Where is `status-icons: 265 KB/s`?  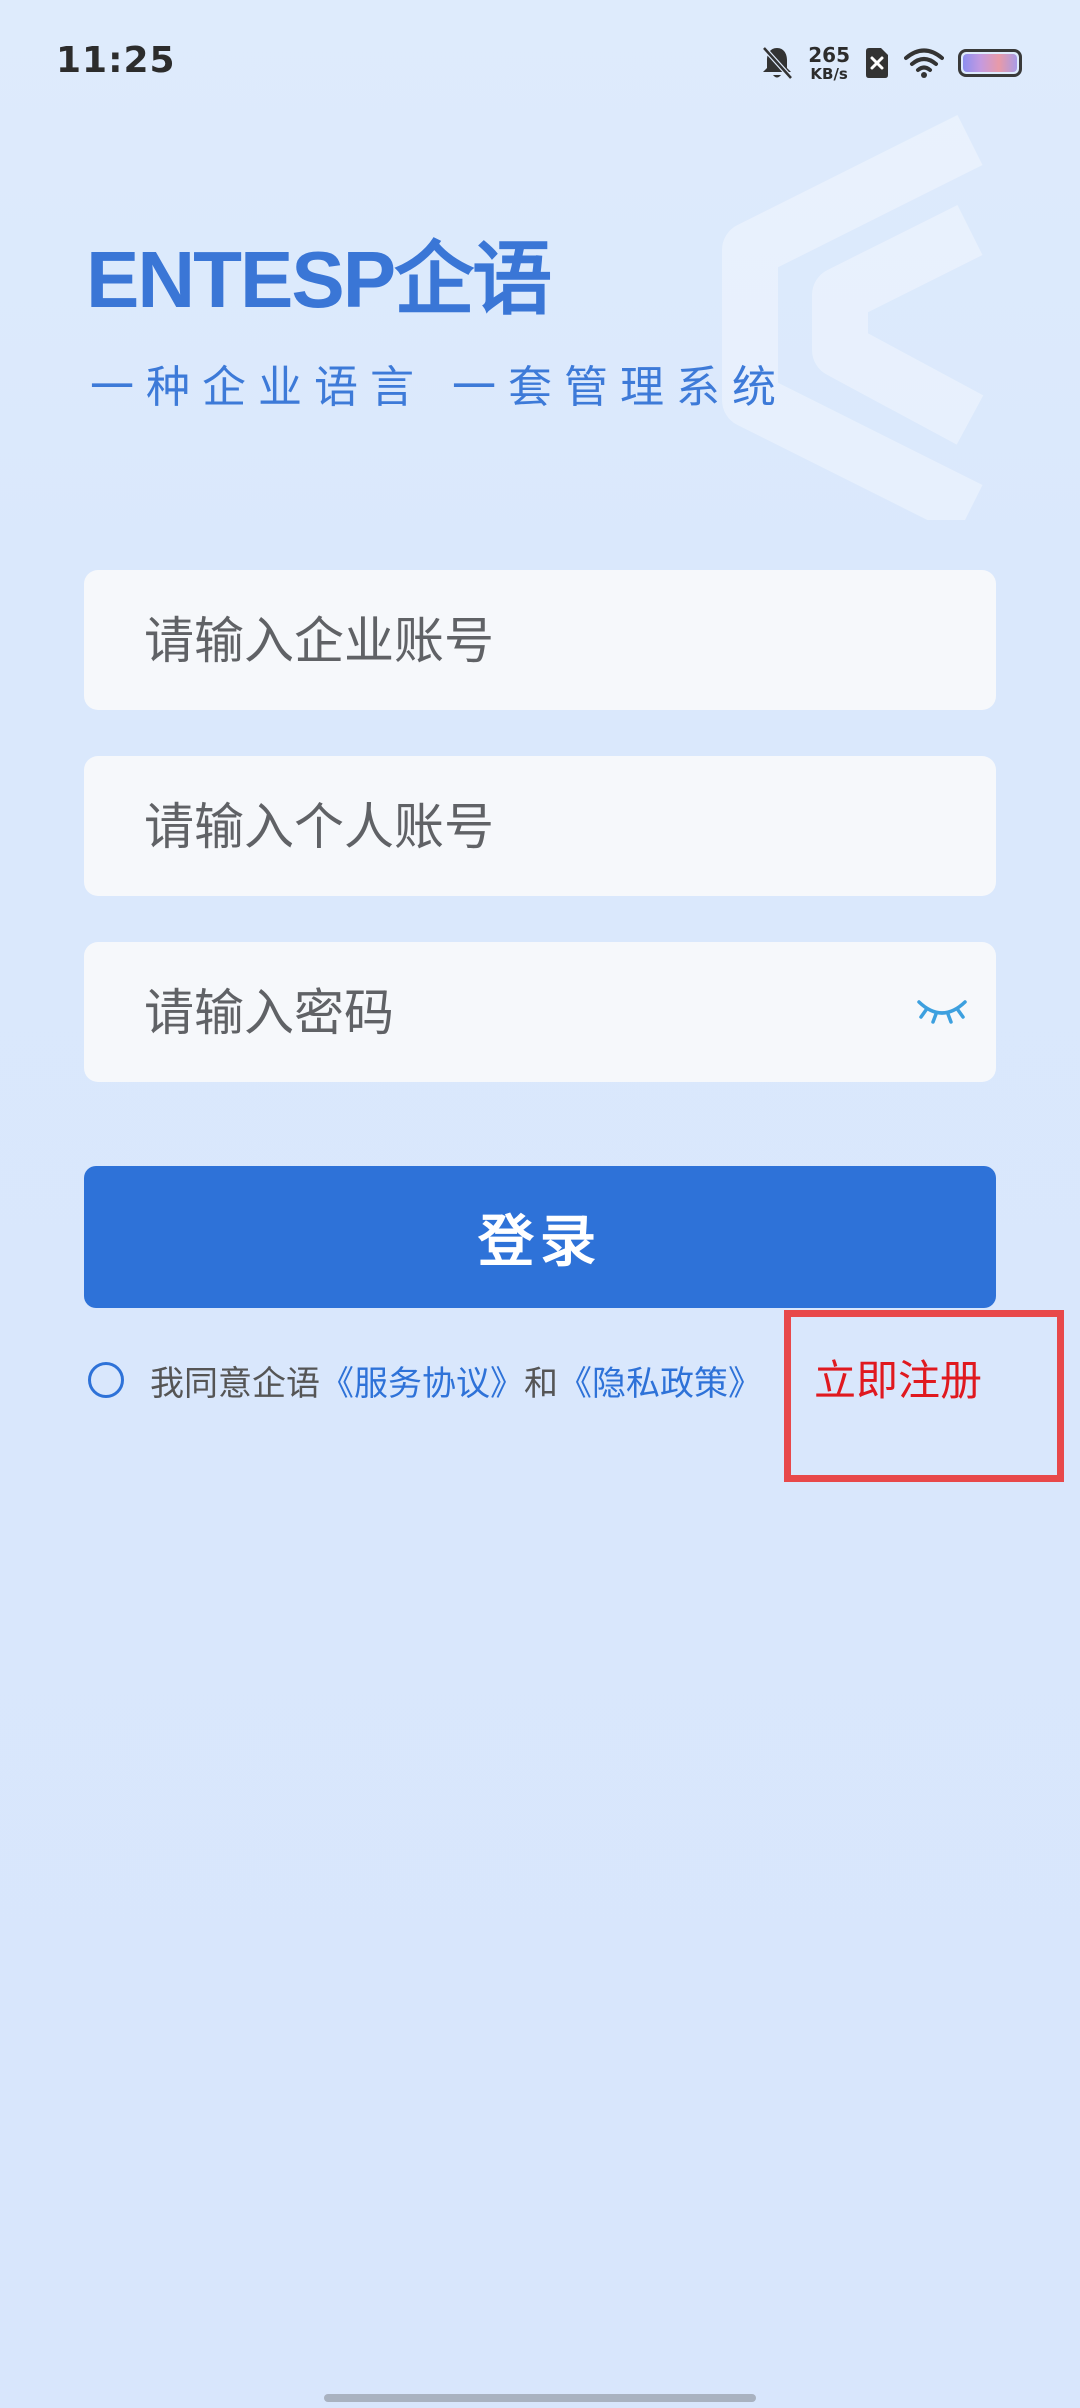
status-icons: 265 KB/s is located at coordinates (891, 63).